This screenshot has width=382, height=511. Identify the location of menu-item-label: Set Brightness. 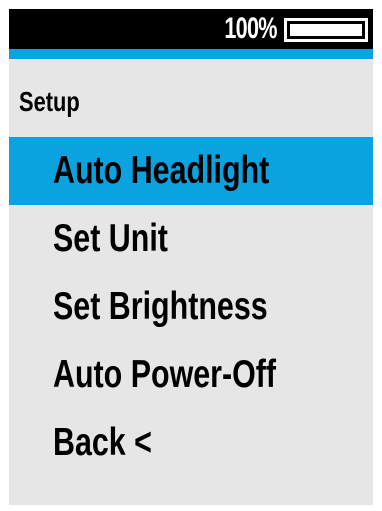
(160, 306).